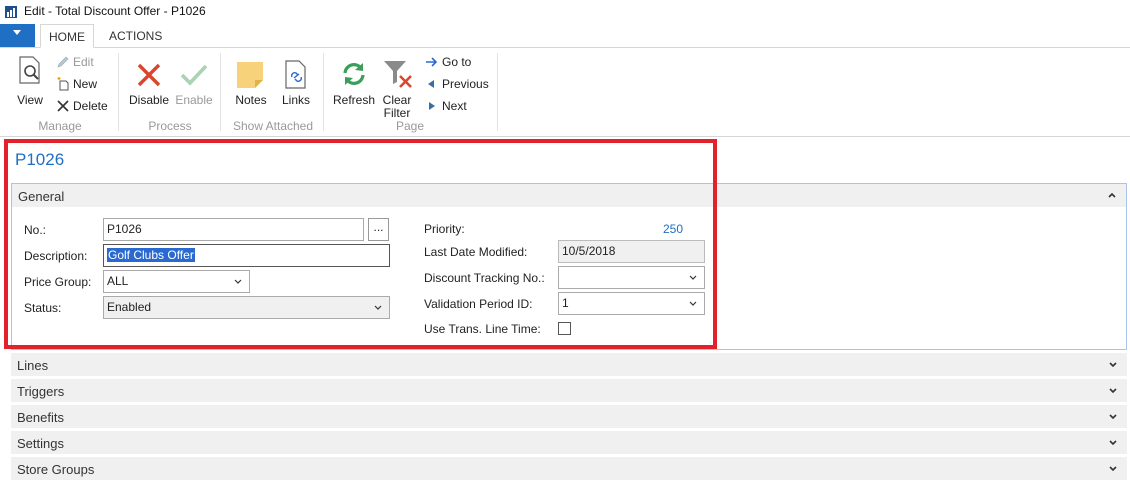 The width and height of the screenshot is (1130, 487). Describe the element at coordinates (60, 126) in the screenshot. I see `group-label-manage: Manage` at that location.